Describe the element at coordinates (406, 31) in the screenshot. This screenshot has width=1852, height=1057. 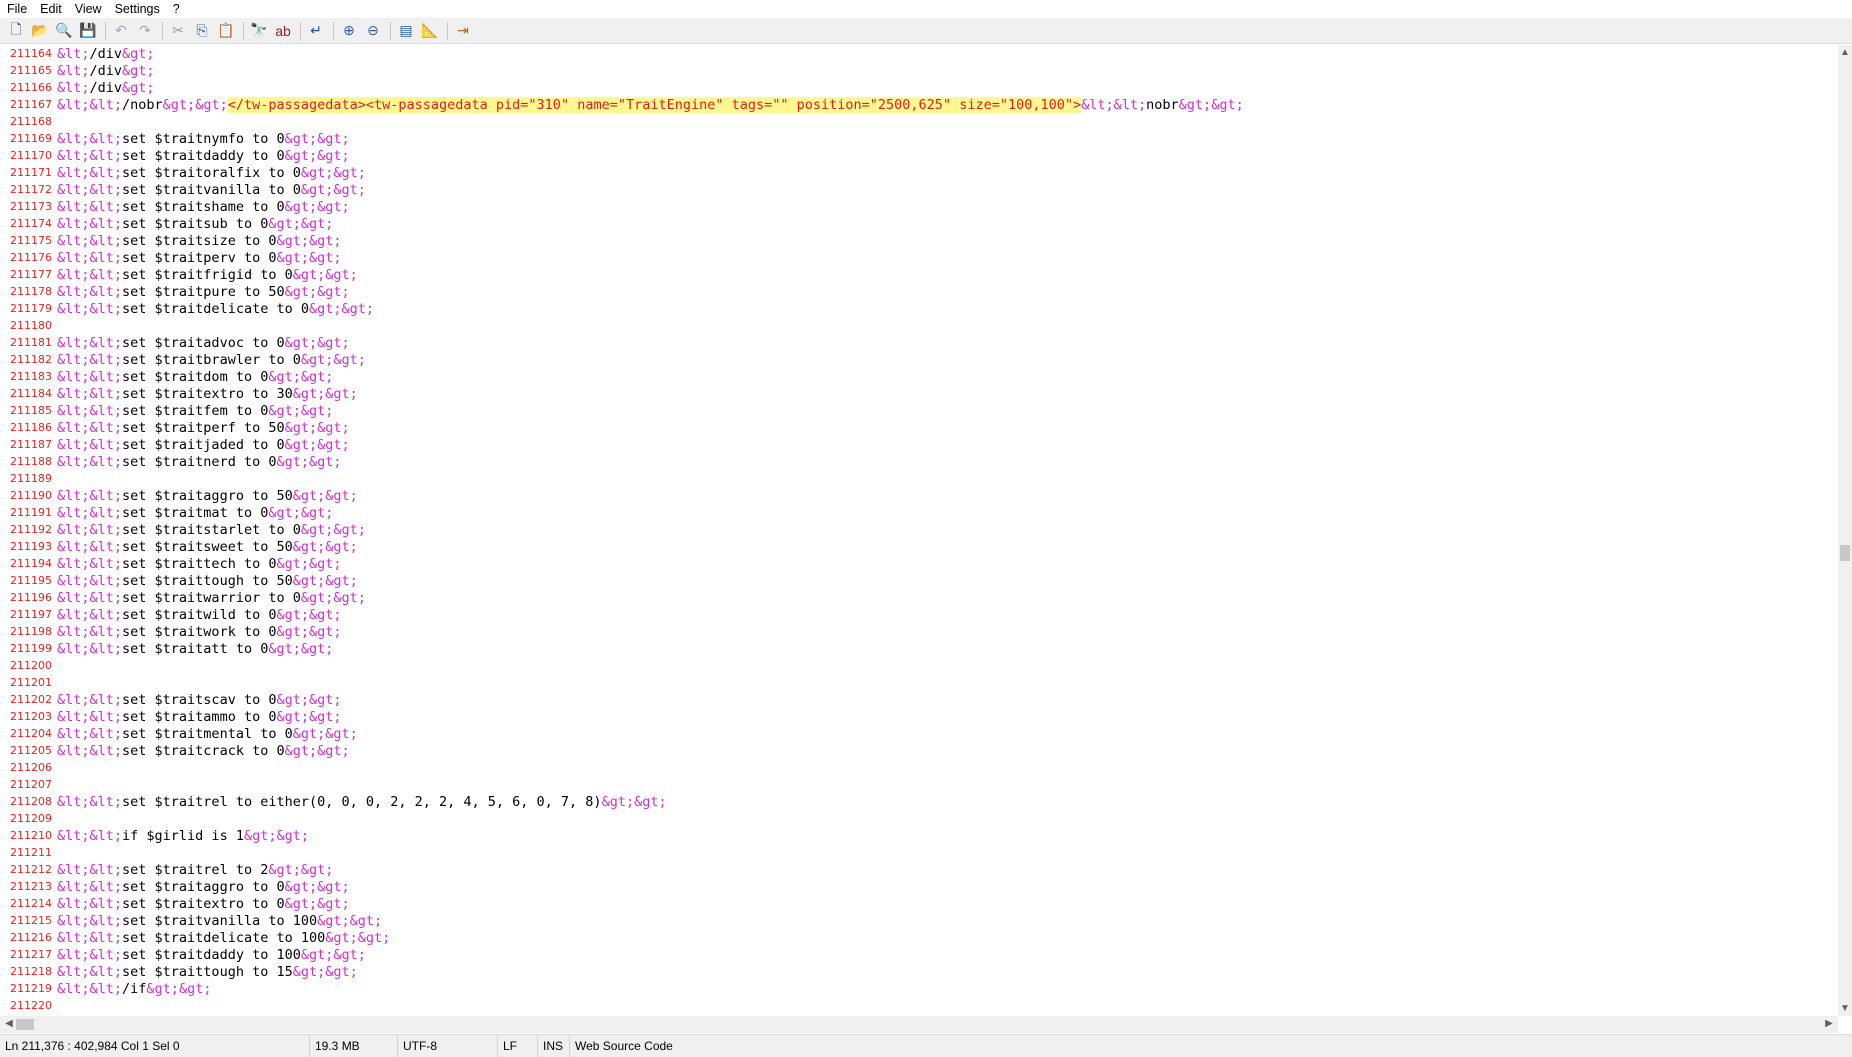
I see `view-schemes-icon: ▤` at that location.